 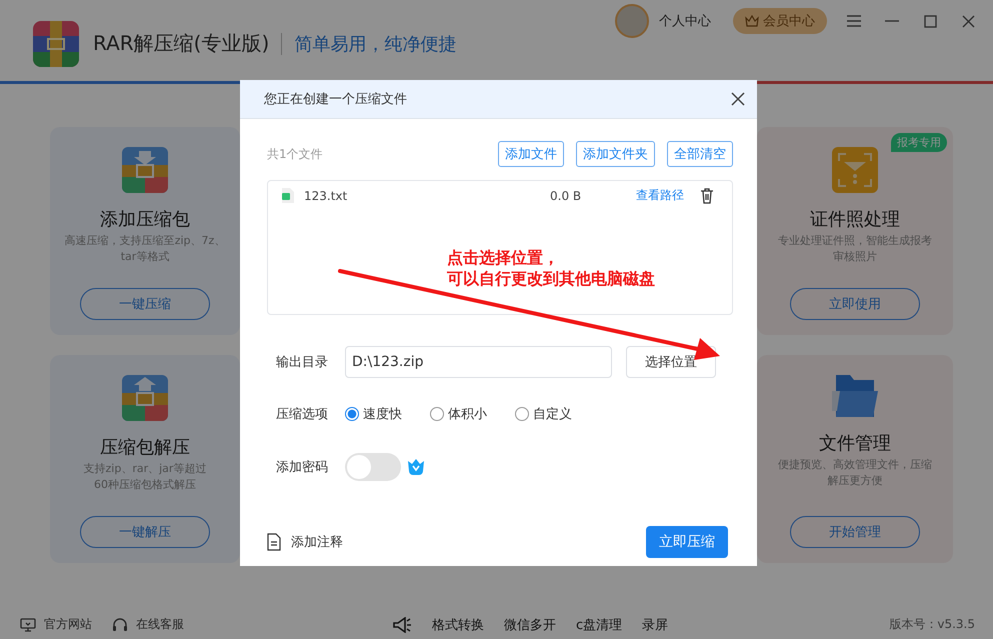 I want to click on add-note-link: 添加注释, so click(x=468, y=542).